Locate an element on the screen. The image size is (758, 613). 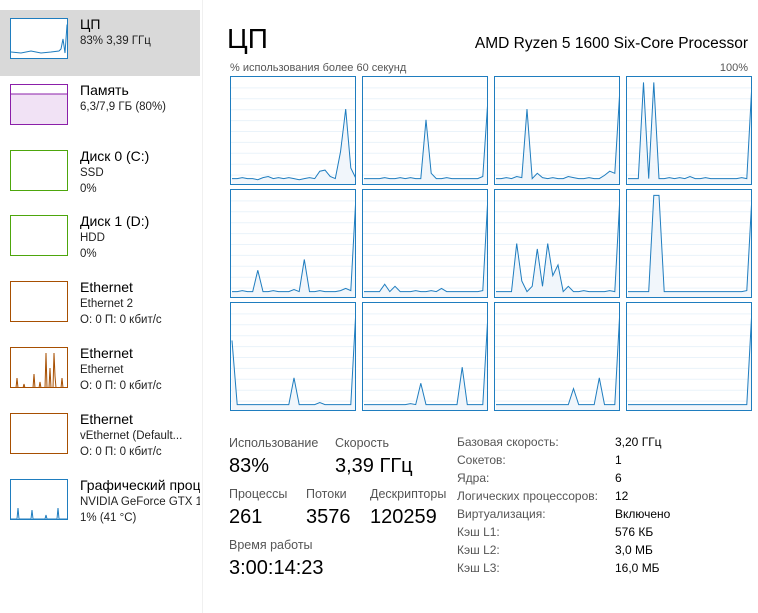
sidebar-item-cpu: ЦП 83% 3,39 ГГц is located at coordinates (100, 43).